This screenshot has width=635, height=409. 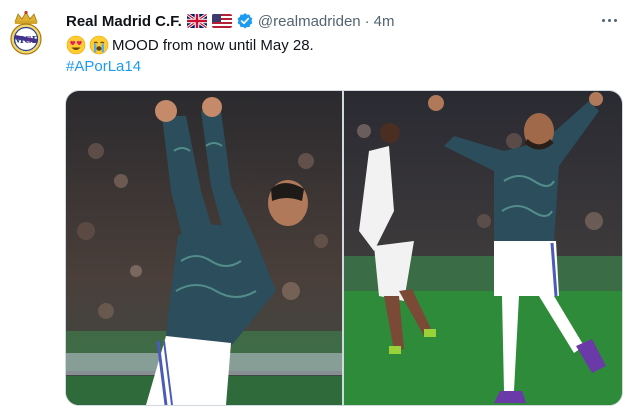 I want to click on us-flag-icon, so click(x=221, y=21).